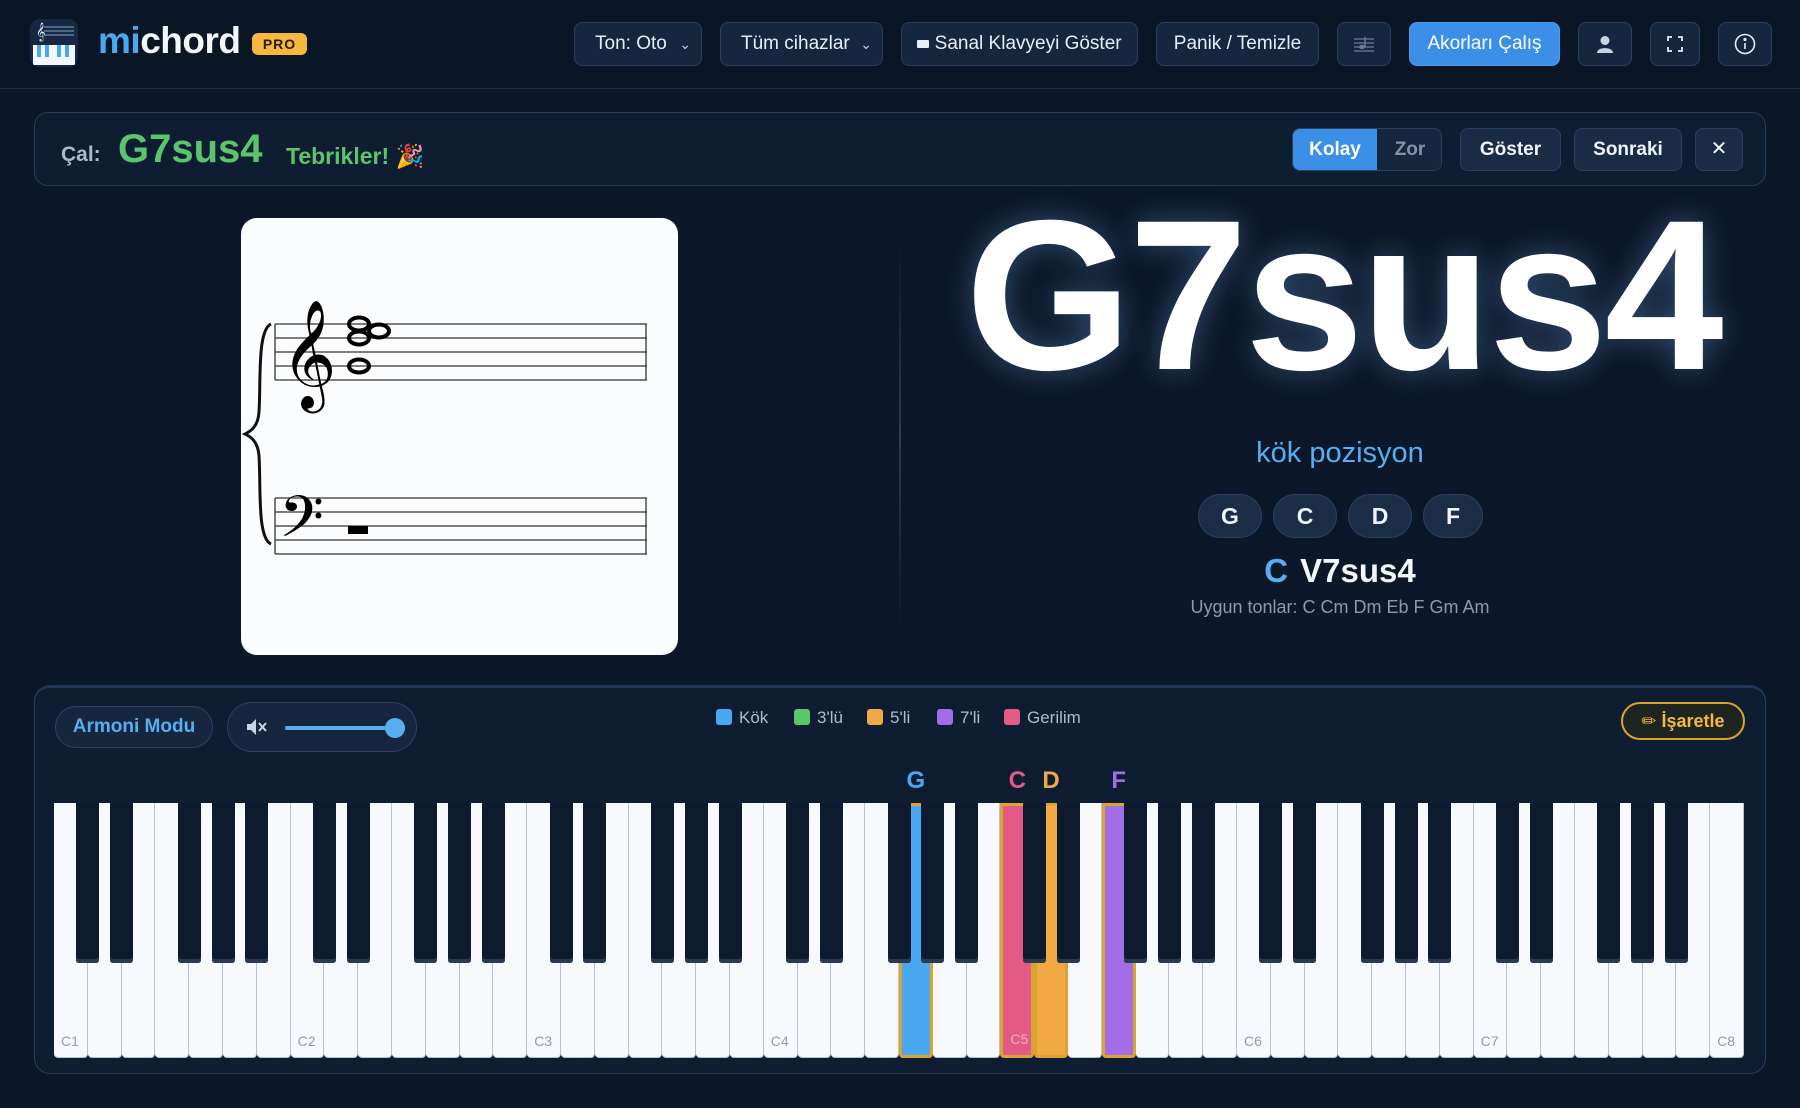 The image size is (1800, 1108). I want to click on volume-control, so click(322, 727).